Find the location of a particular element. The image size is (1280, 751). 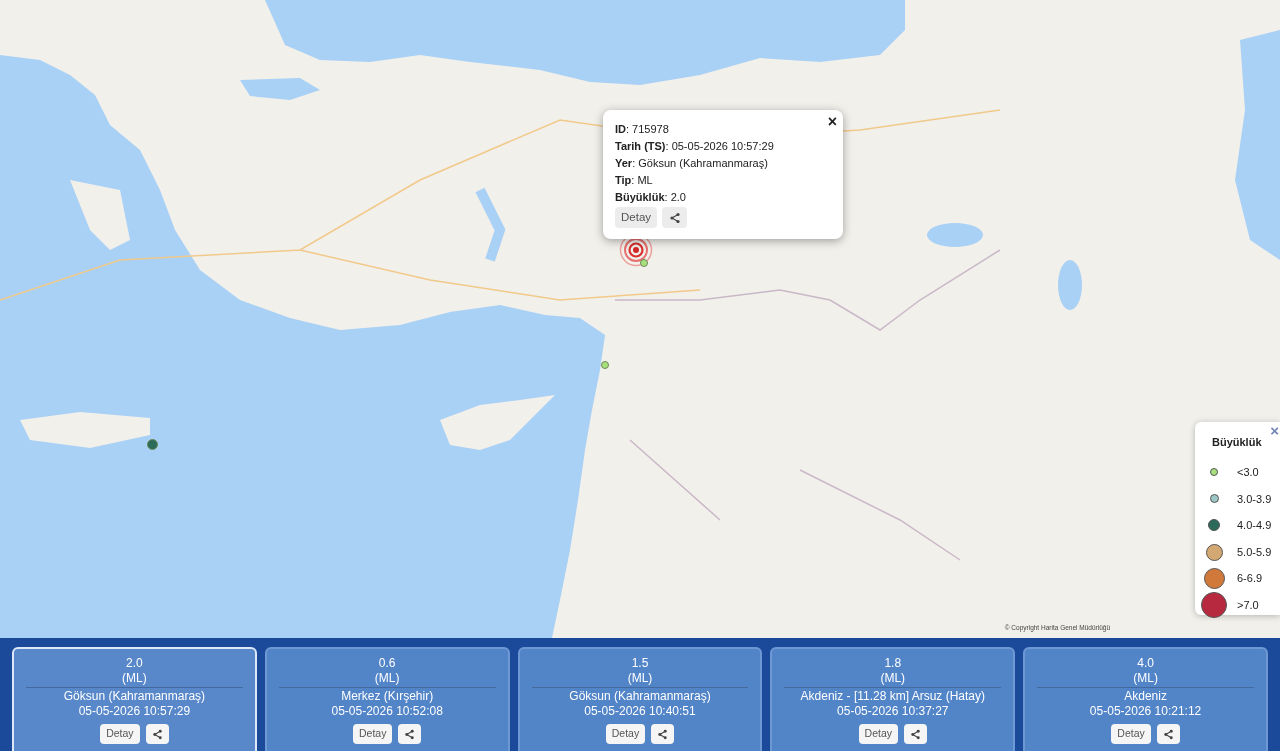

legend-label: >7.0 is located at coordinates (1248, 605).